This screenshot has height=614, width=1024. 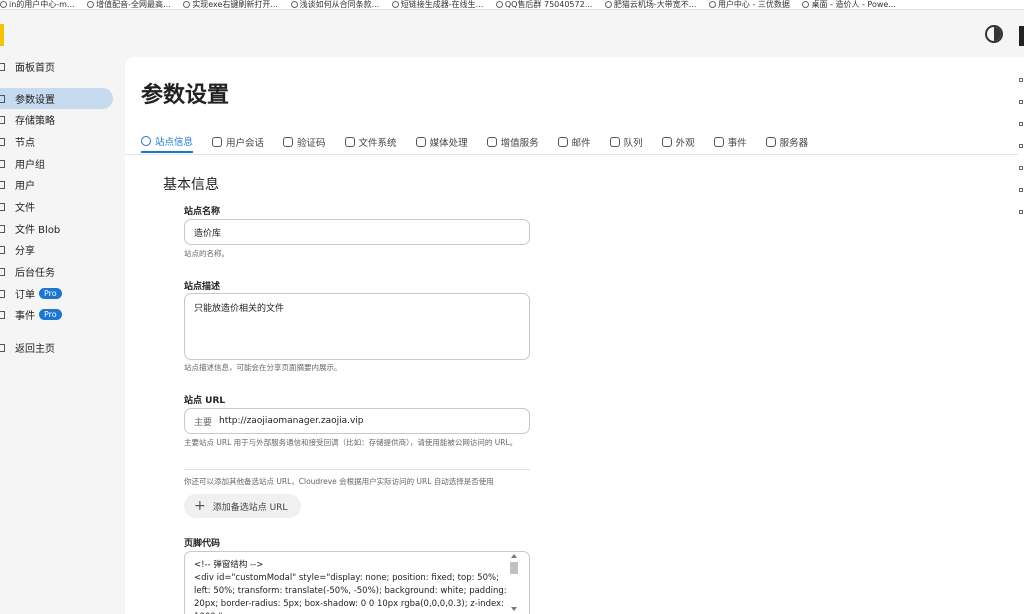 I want to click on scroll-thumb, so click(x=514, y=568).